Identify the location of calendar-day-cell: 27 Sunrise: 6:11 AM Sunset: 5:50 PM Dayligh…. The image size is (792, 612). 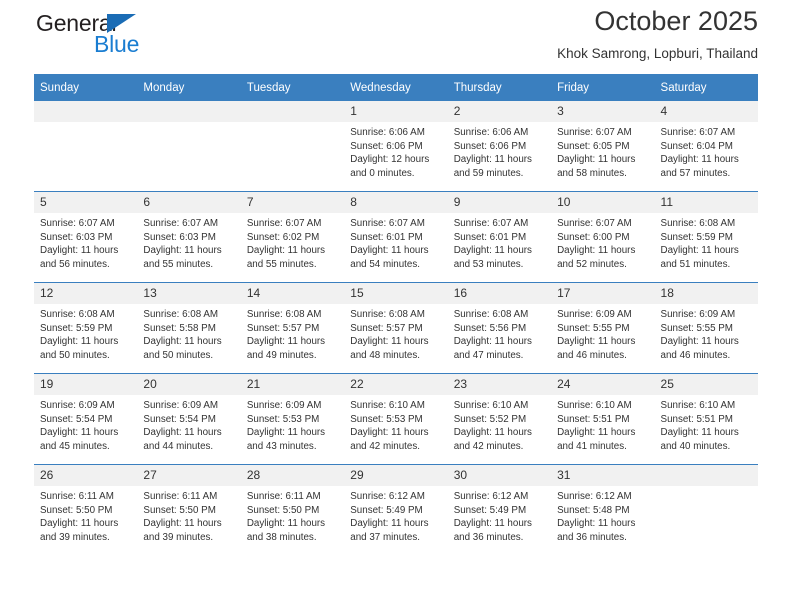
(189, 509).